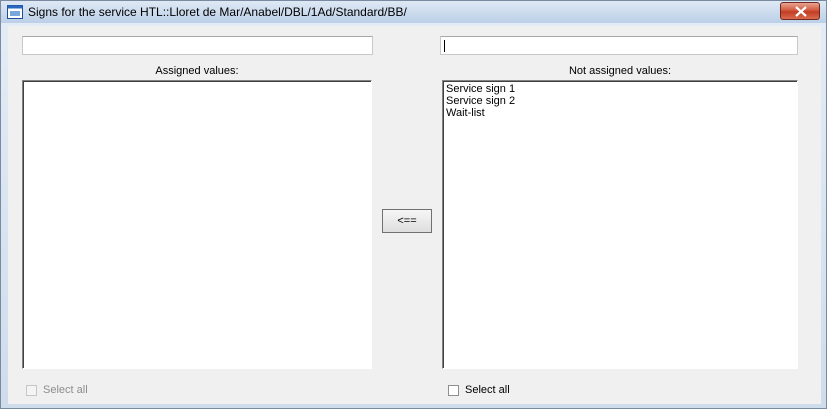 The width and height of the screenshot is (827, 409). I want to click on assigned-select-all-label: Select all, so click(65, 390).